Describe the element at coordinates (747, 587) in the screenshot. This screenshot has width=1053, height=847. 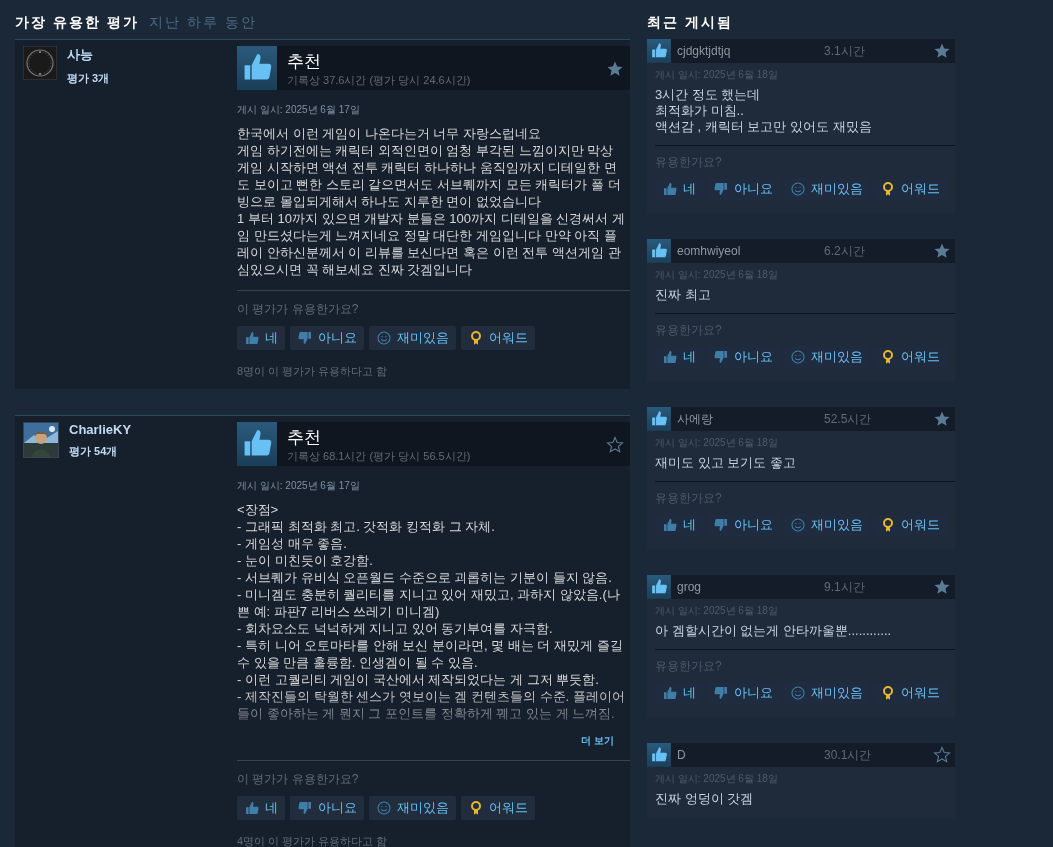
I see `author-name: grog` at that location.